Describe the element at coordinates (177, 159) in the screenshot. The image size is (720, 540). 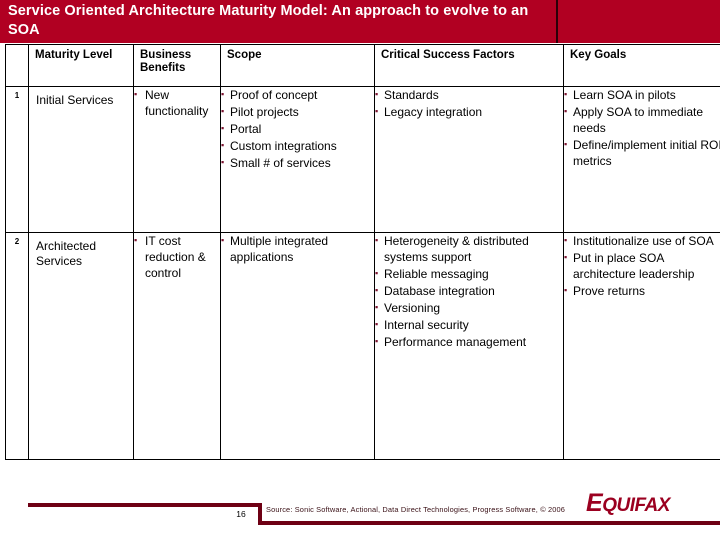
I see `business-benefits-cell: New functionality` at that location.